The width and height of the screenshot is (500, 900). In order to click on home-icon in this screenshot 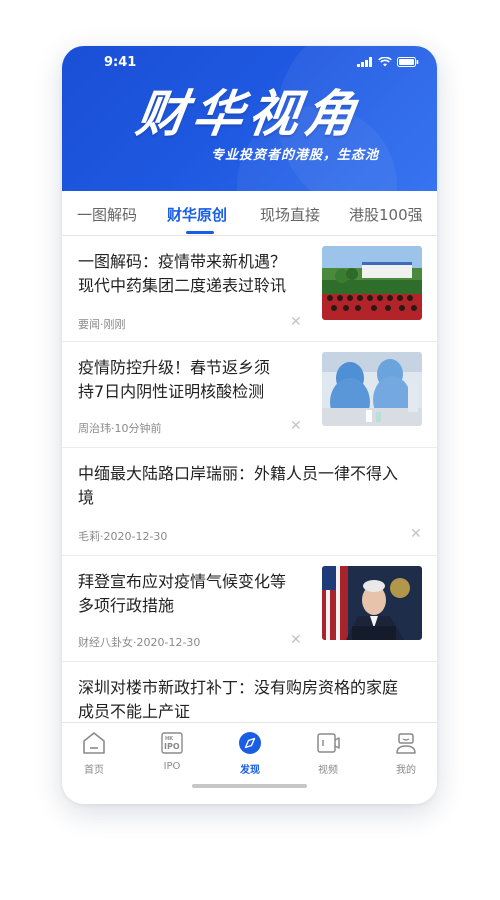, I will do `click(94, 743)`.